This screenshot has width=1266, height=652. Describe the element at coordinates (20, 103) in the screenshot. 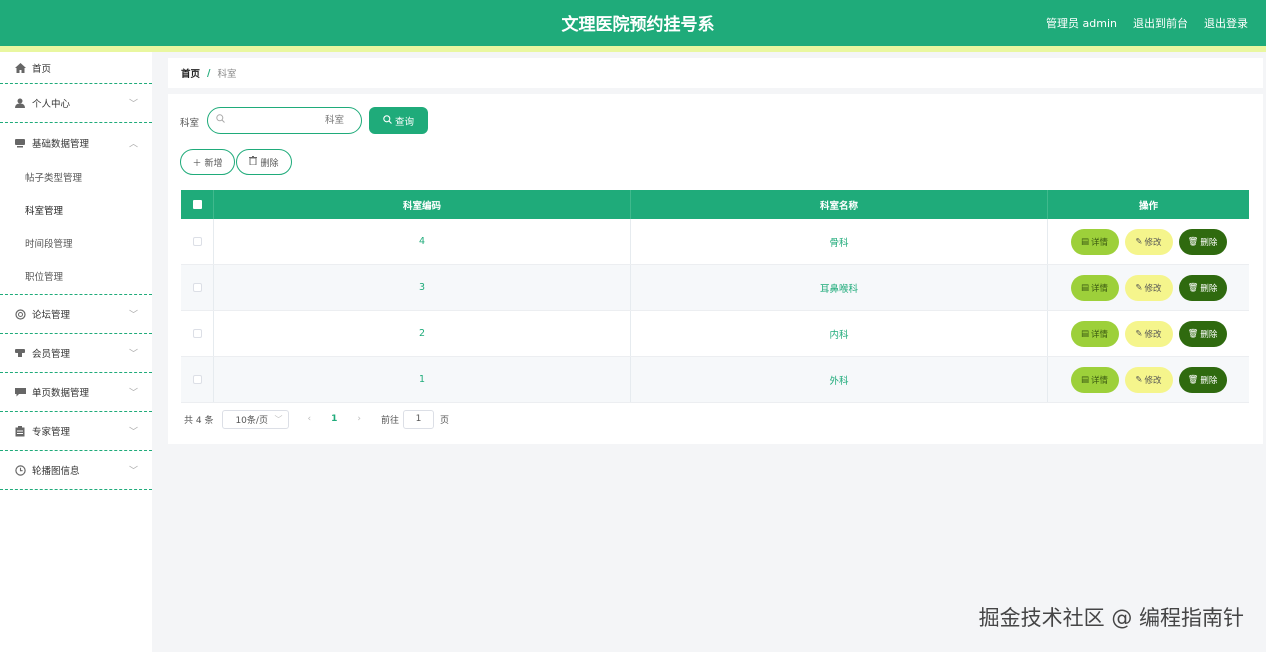

I see `user-icon` at that location.